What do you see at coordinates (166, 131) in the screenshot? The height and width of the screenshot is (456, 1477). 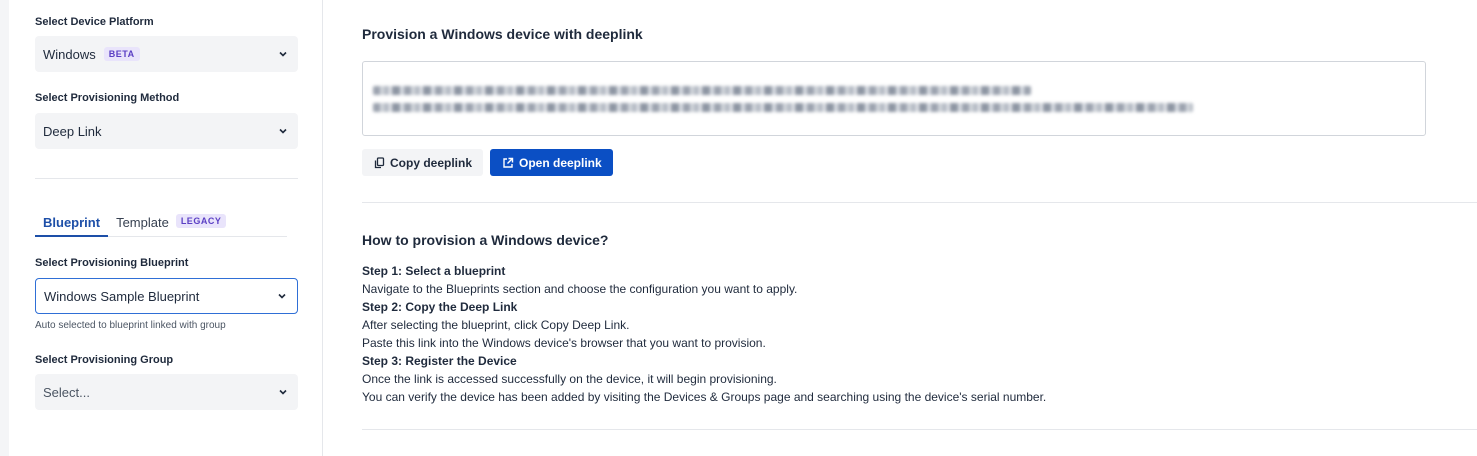 I see `method-select: Deep Link` at bounding box center [166, 131].